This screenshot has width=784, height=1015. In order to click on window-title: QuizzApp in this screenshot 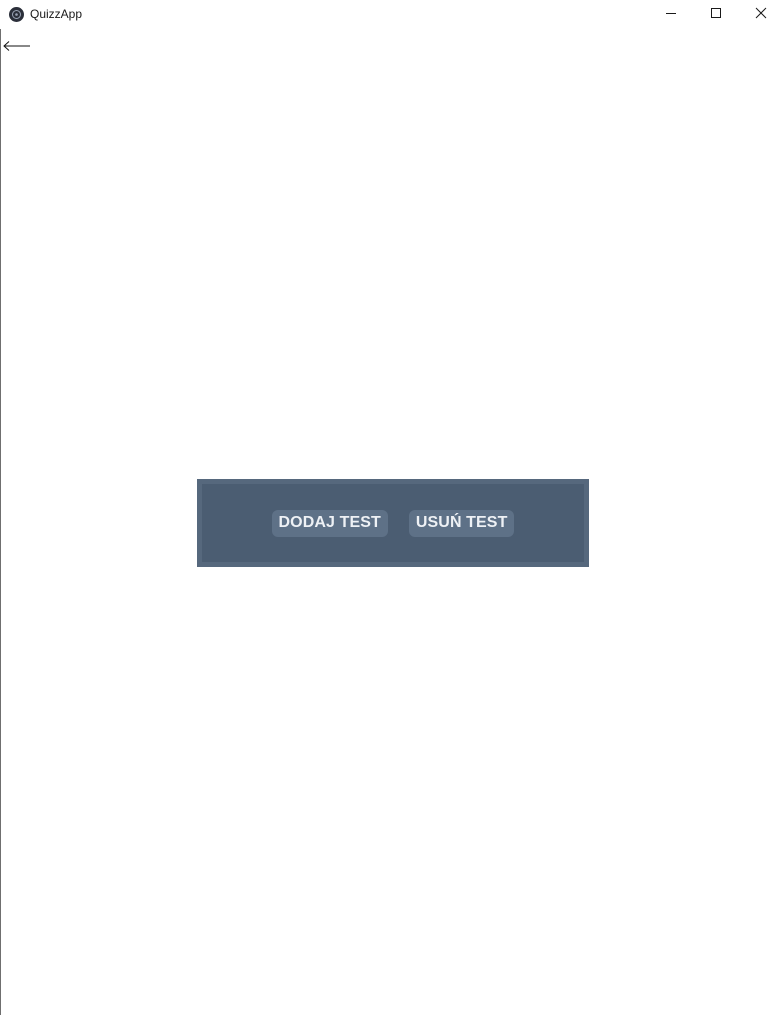, I will do `click(56, 14)`.